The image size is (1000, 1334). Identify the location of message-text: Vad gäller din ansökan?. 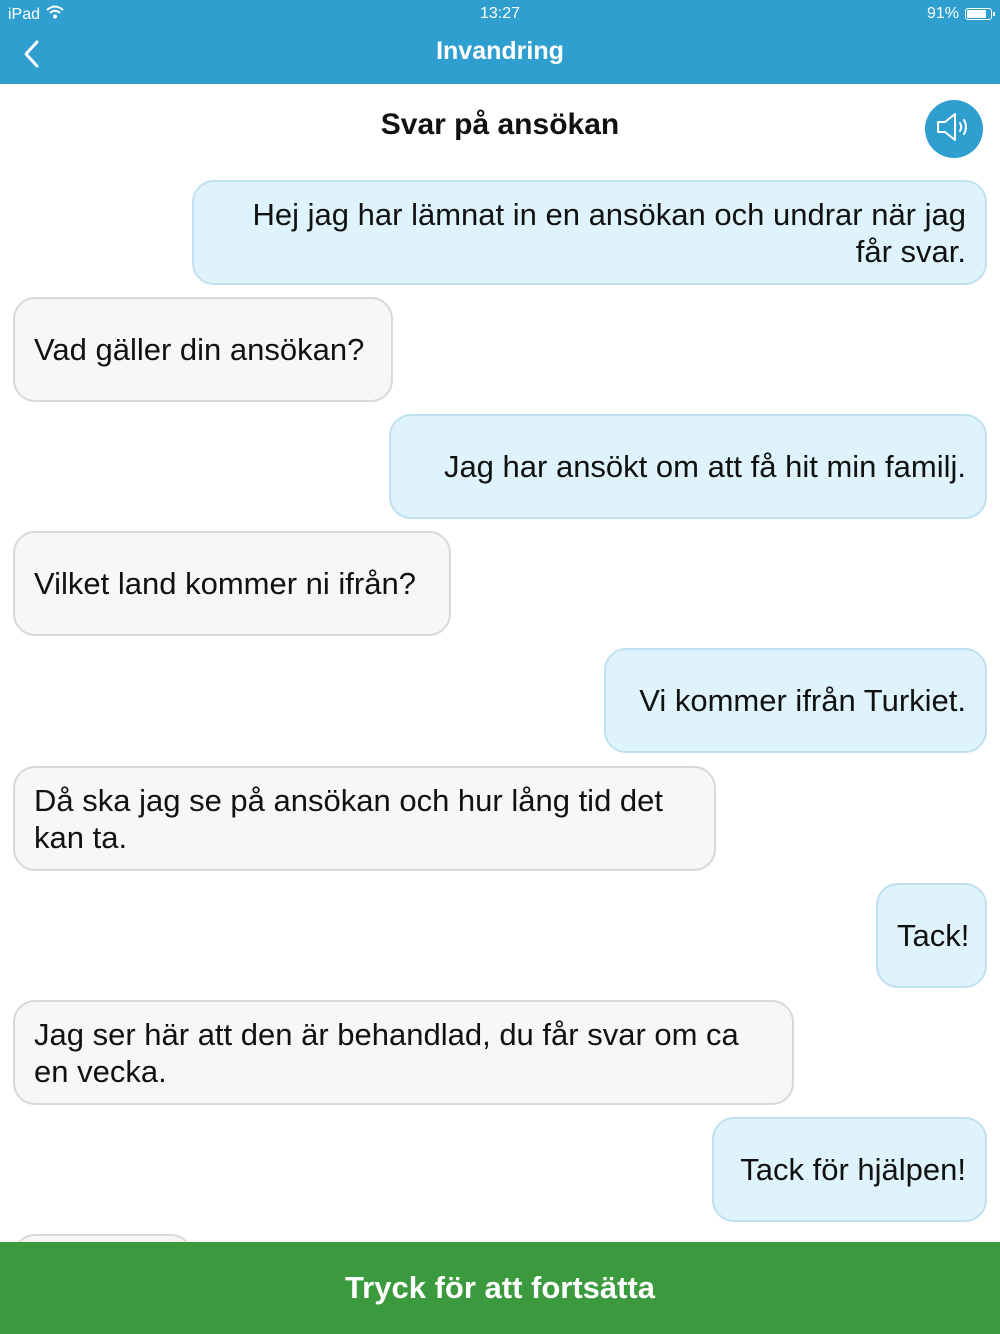
(199, 349).